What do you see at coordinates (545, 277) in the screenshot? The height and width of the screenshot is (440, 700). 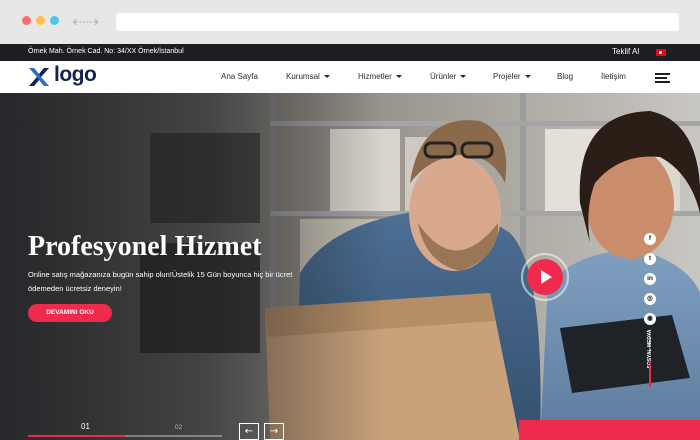 I see `play-icon` at bounding box center [545, 277].